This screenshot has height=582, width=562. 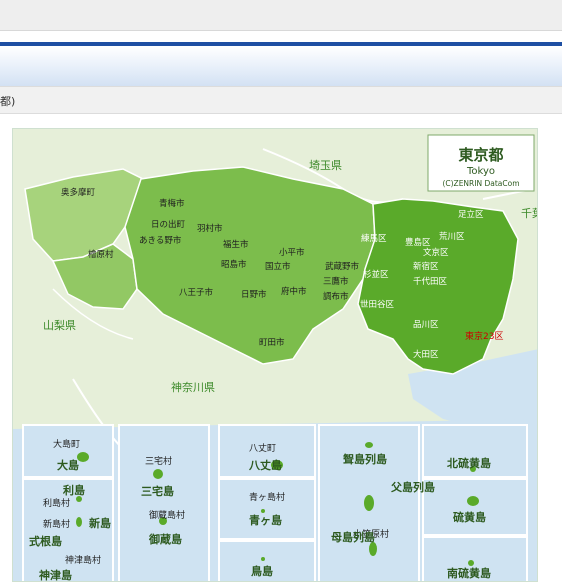 I want to click on label-hino: 日野市, so click(x=254, y=294).